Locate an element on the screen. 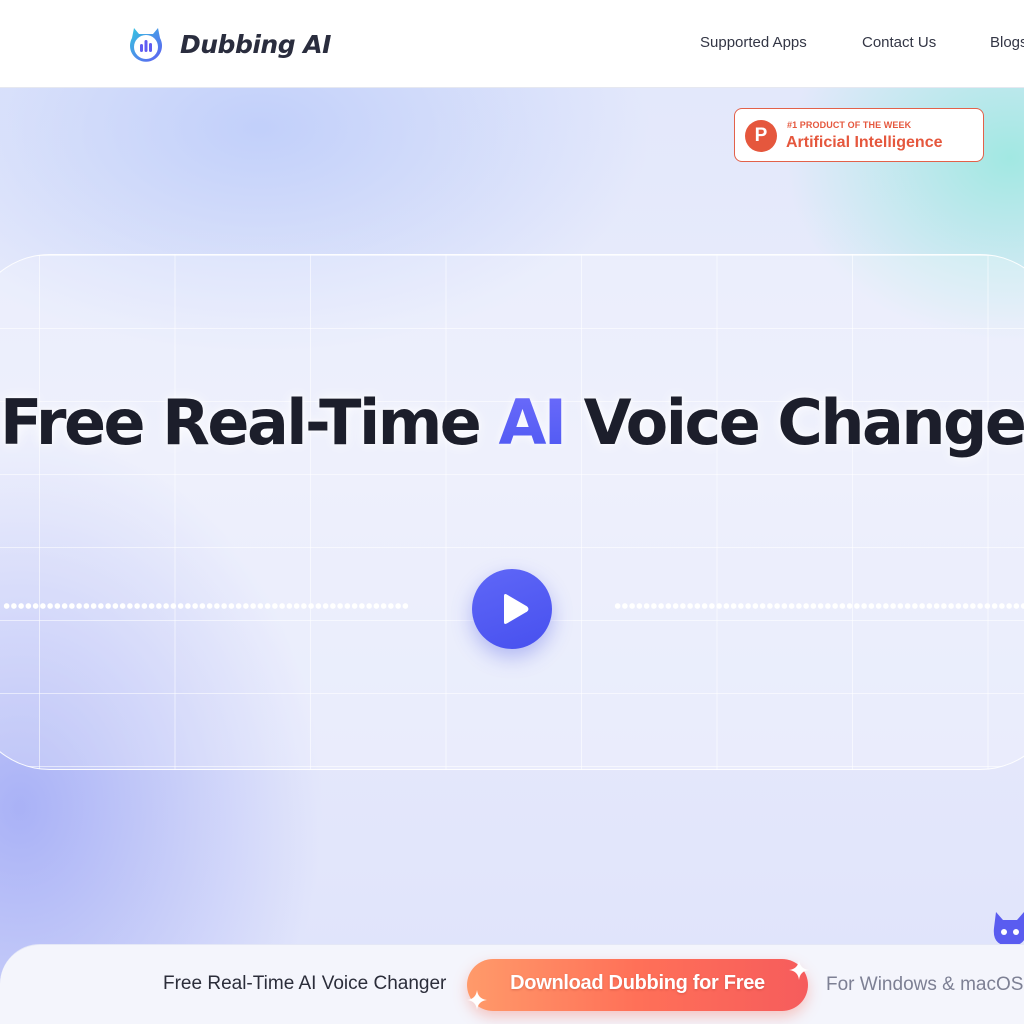 Image resolution: width=1024 pixels, height=1024 pixels. nav-link-supported-apps: Supported Apps is located at coordinates (753, 42).